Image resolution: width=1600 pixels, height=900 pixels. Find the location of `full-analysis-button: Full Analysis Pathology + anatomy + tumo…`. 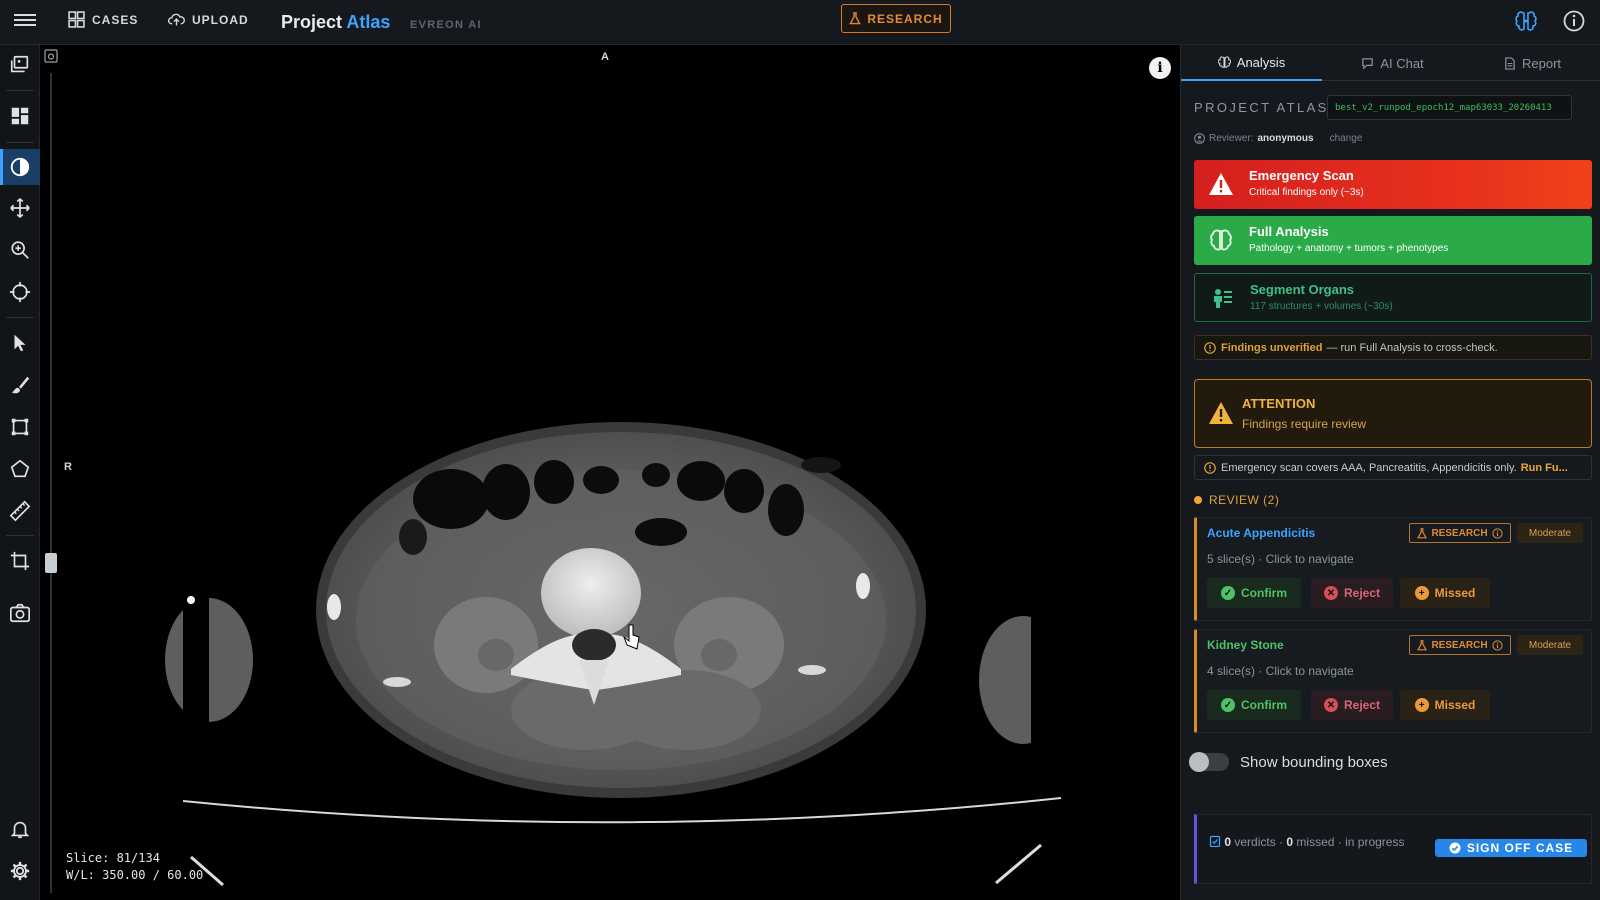

full-analysis-button: Full Analysis Pathology + anatomy + tumo… is located at coordinates (1393, 240).